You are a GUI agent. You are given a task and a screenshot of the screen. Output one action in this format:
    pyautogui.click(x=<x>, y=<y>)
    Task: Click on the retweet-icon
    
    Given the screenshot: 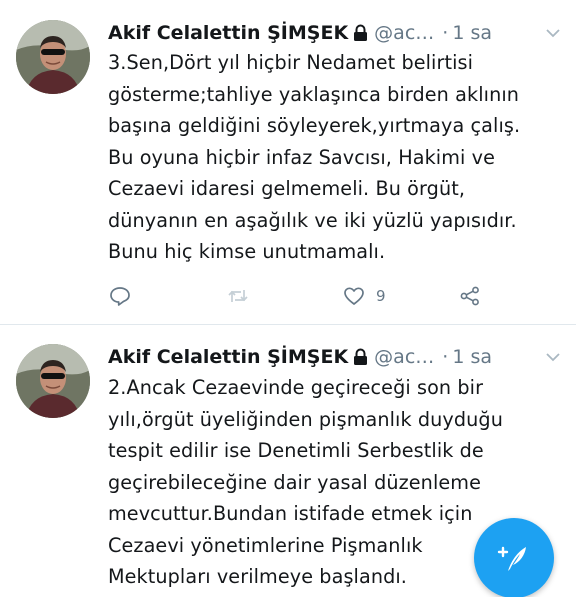 What is the action you would take?
    pyautogui.click(x=238, y=296)
    